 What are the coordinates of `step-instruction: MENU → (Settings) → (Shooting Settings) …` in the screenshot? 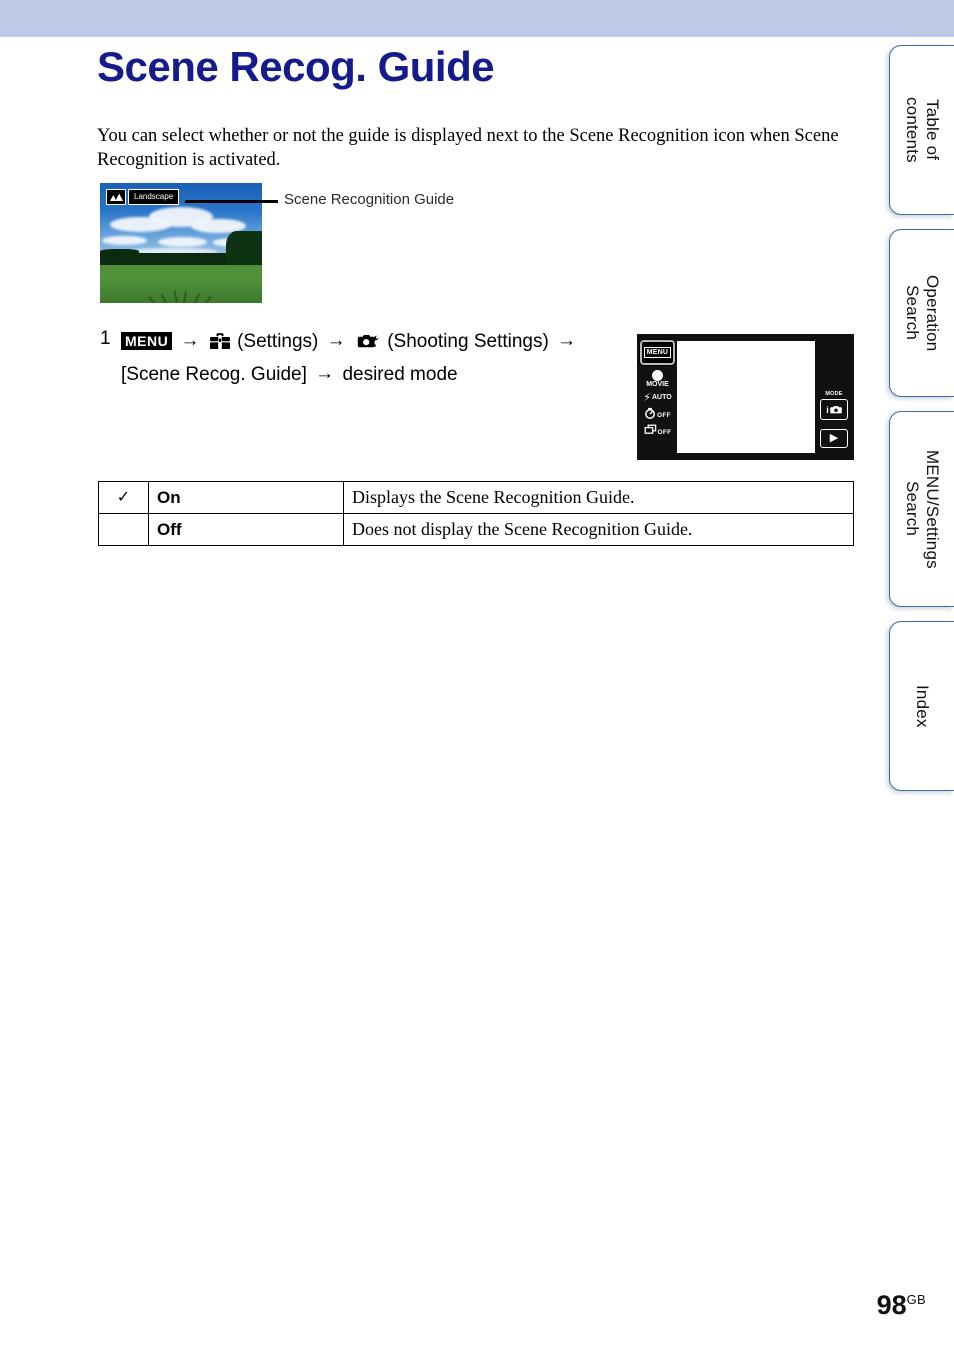 It's located at (371, 357).